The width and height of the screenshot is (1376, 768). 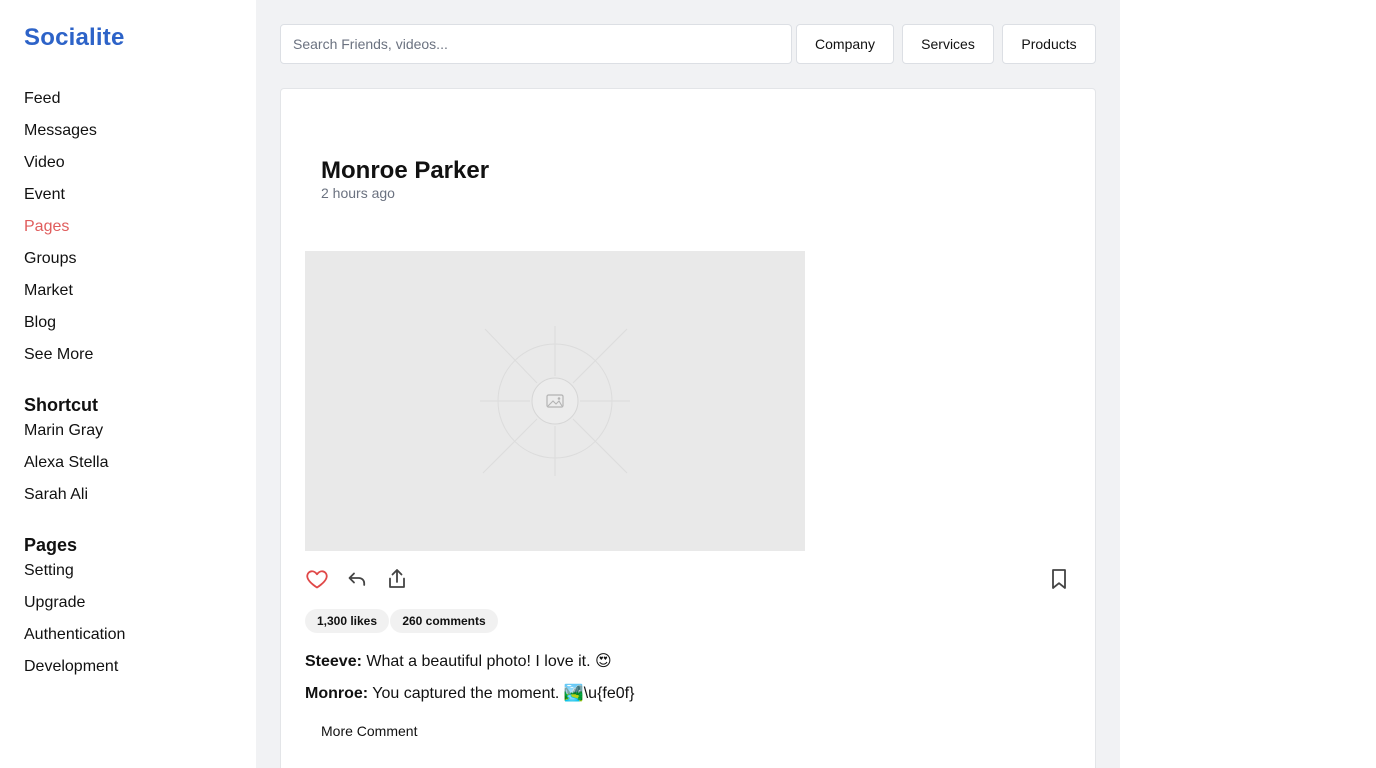 I want to click on nav-item-pages: Pages, so click(x=46, y=227).